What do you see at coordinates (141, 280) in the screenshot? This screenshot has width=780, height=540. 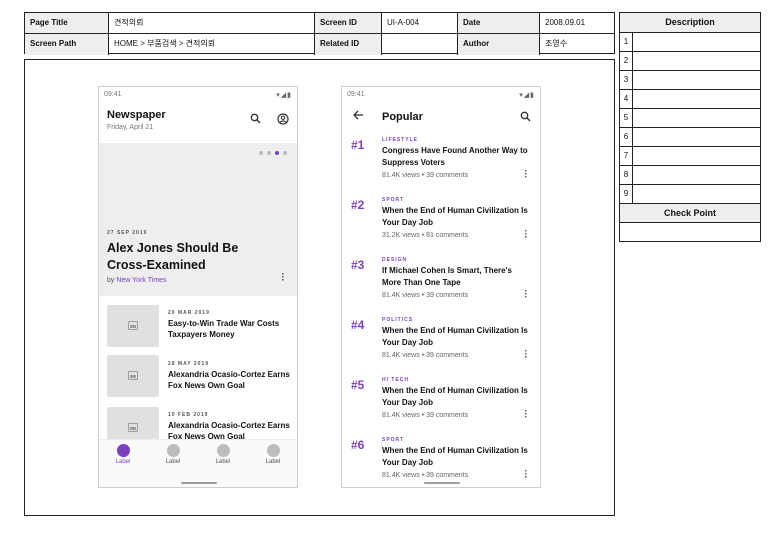 I see `featured-source-link: New York Times` at bounding box center [141, 280].